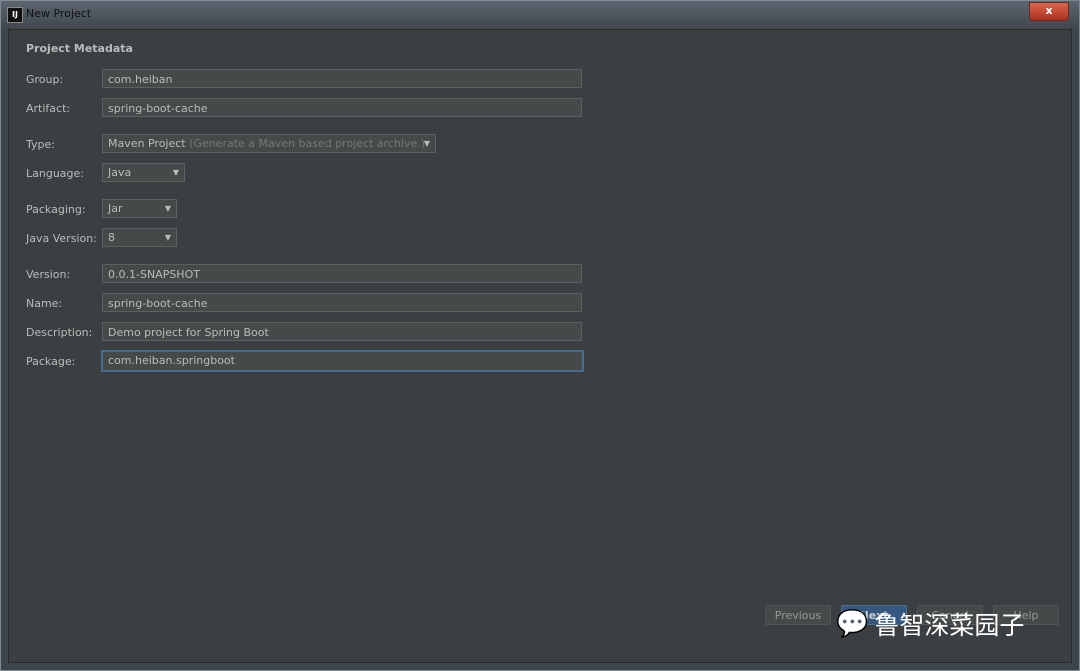  Describe the element at coordinates (139, 208) in the screenshot. I see `packaging-select: Jar ▼` at that location.